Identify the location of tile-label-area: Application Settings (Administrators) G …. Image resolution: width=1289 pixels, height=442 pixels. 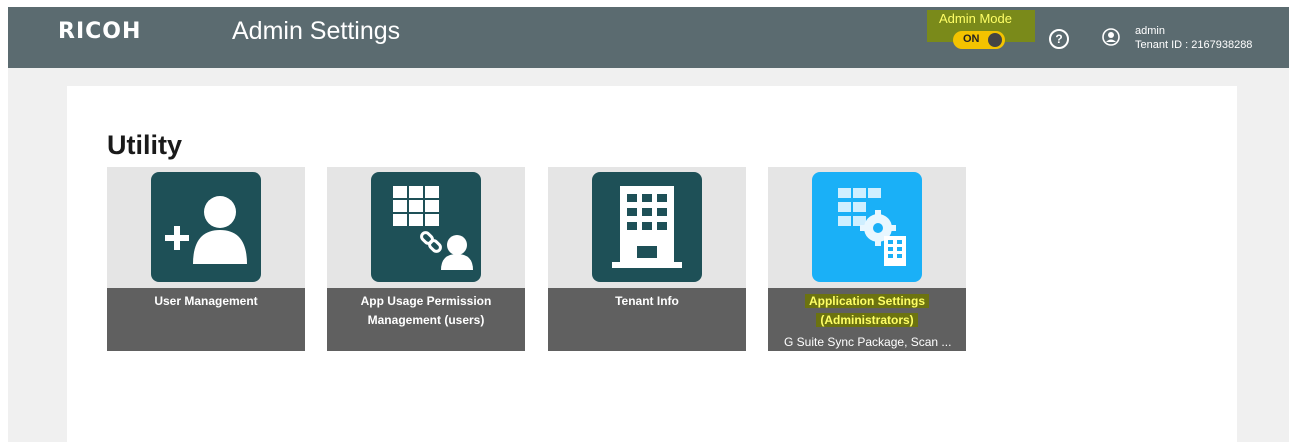
(867, 319).